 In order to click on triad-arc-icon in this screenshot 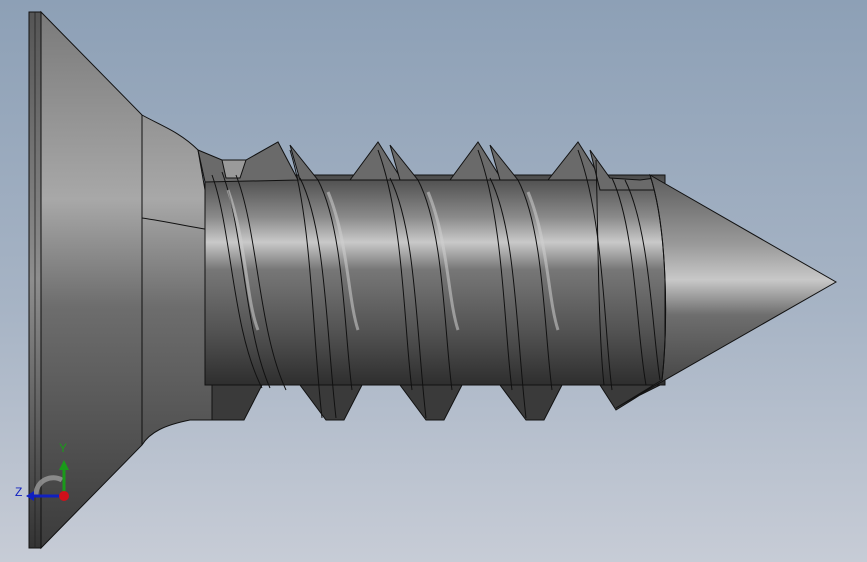, I will do `click(48, 485)`.